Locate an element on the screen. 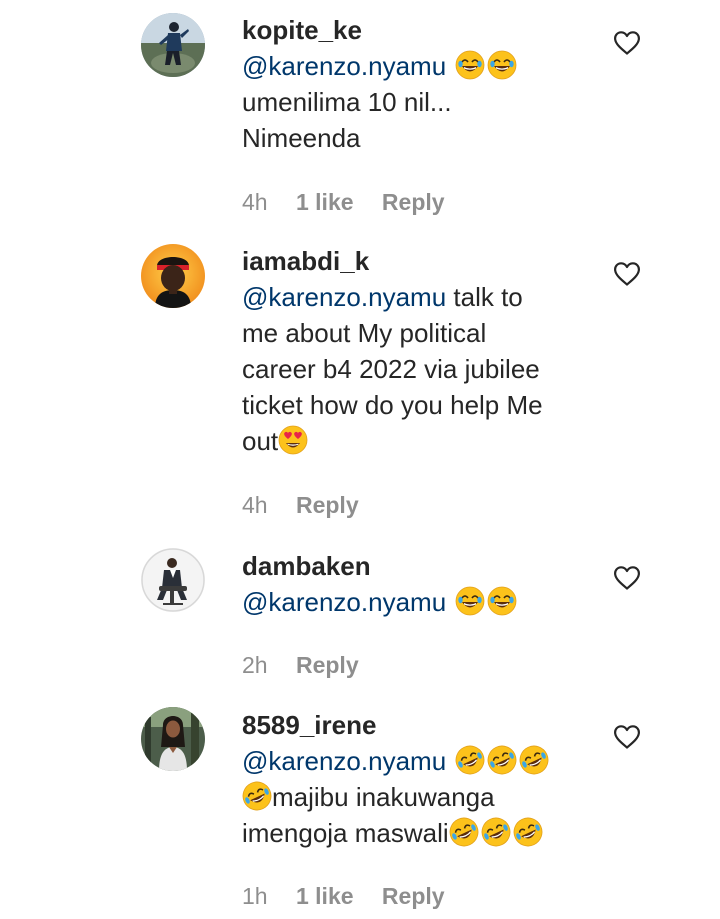  comment-meta: 1h 1 like Reply is located at coordinates (354, 896).